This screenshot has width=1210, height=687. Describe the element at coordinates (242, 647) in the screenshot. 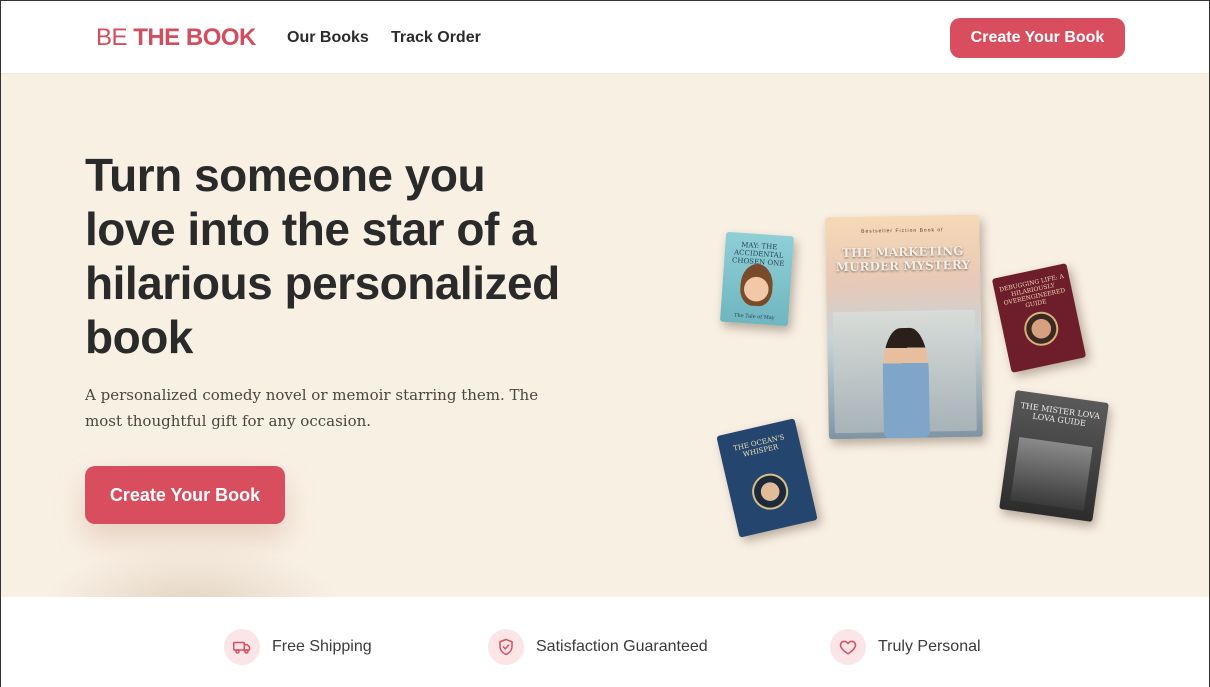

I see `truck-icon` at that location.